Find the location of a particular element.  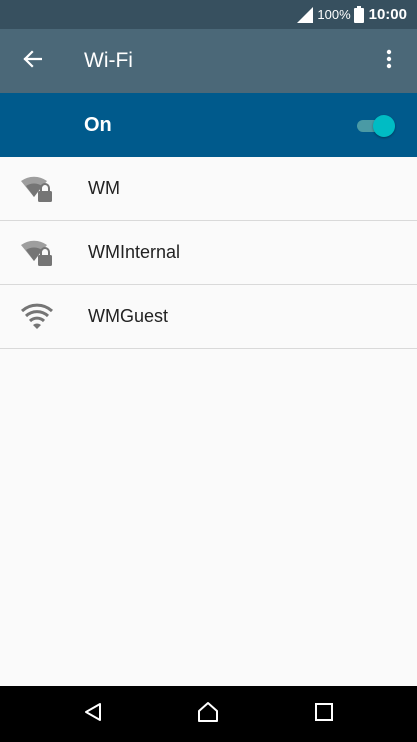

network-name: WM is located at coordinates (104, 188).